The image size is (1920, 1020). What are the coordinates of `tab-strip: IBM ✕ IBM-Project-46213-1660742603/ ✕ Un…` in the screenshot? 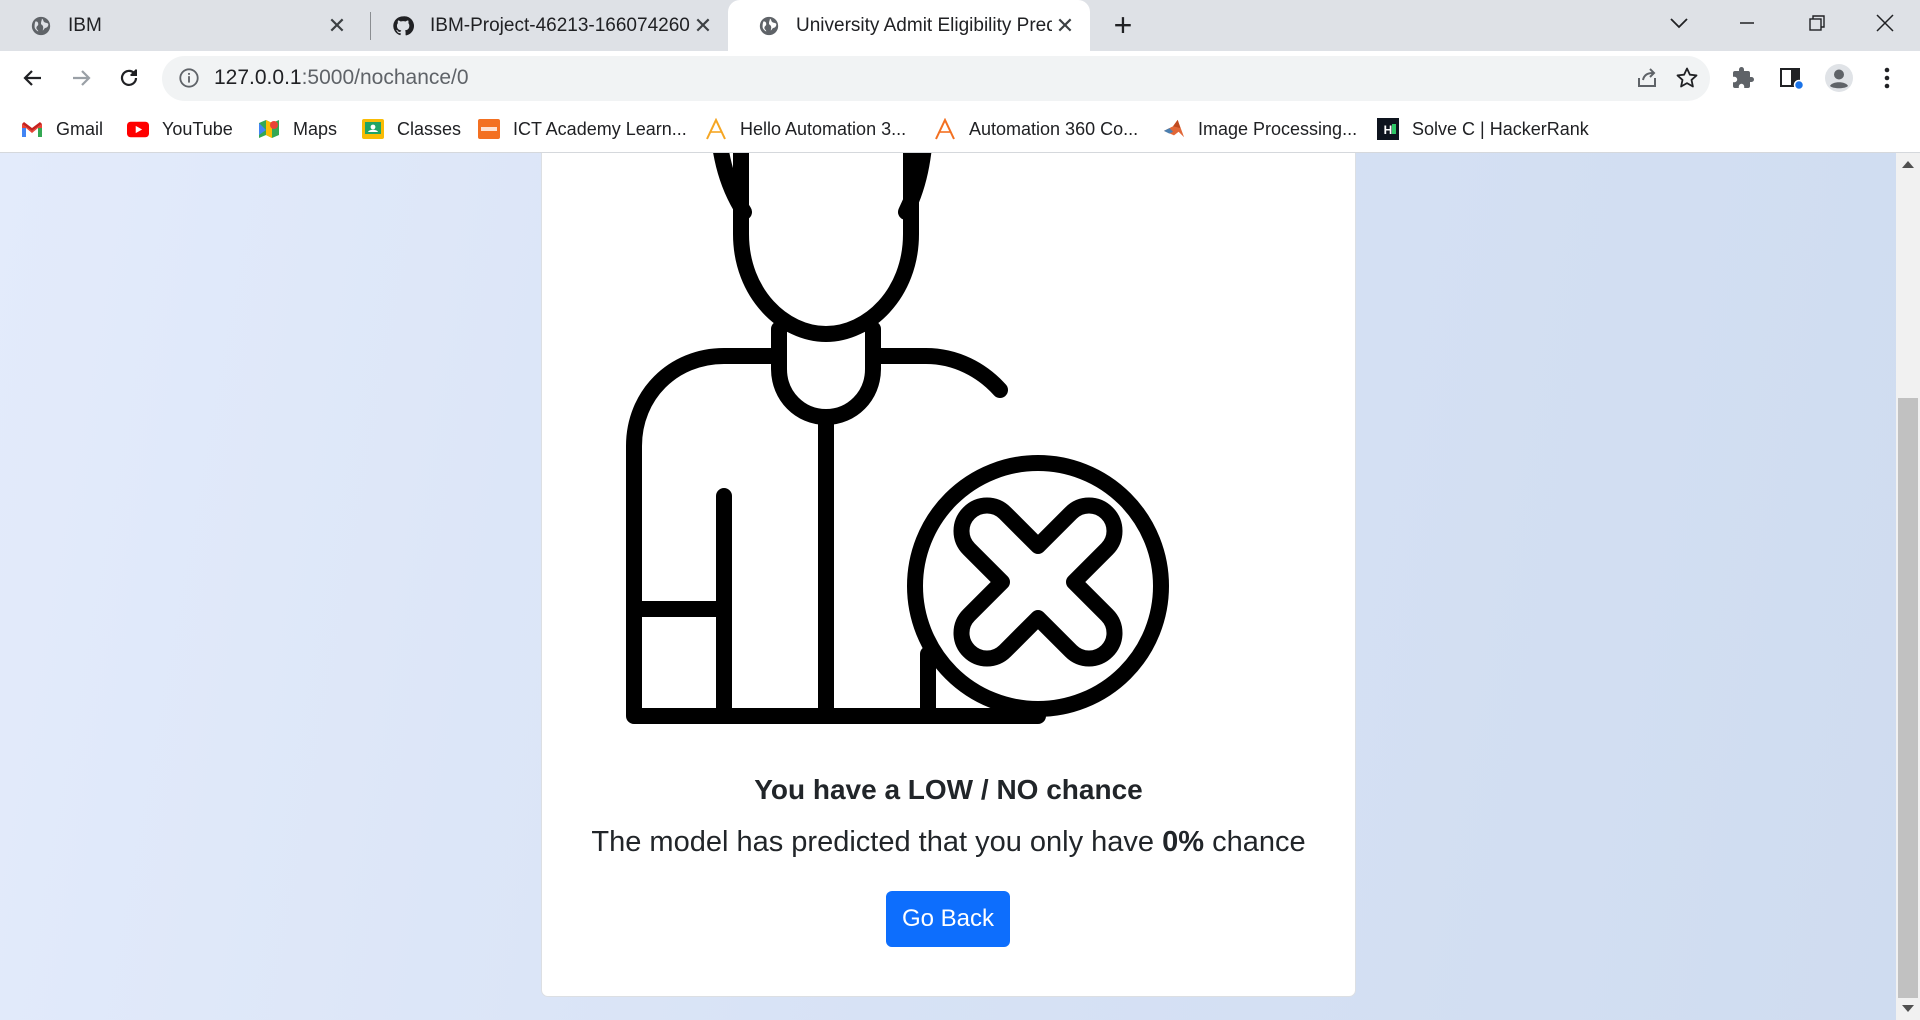 It's located at (960, 25).